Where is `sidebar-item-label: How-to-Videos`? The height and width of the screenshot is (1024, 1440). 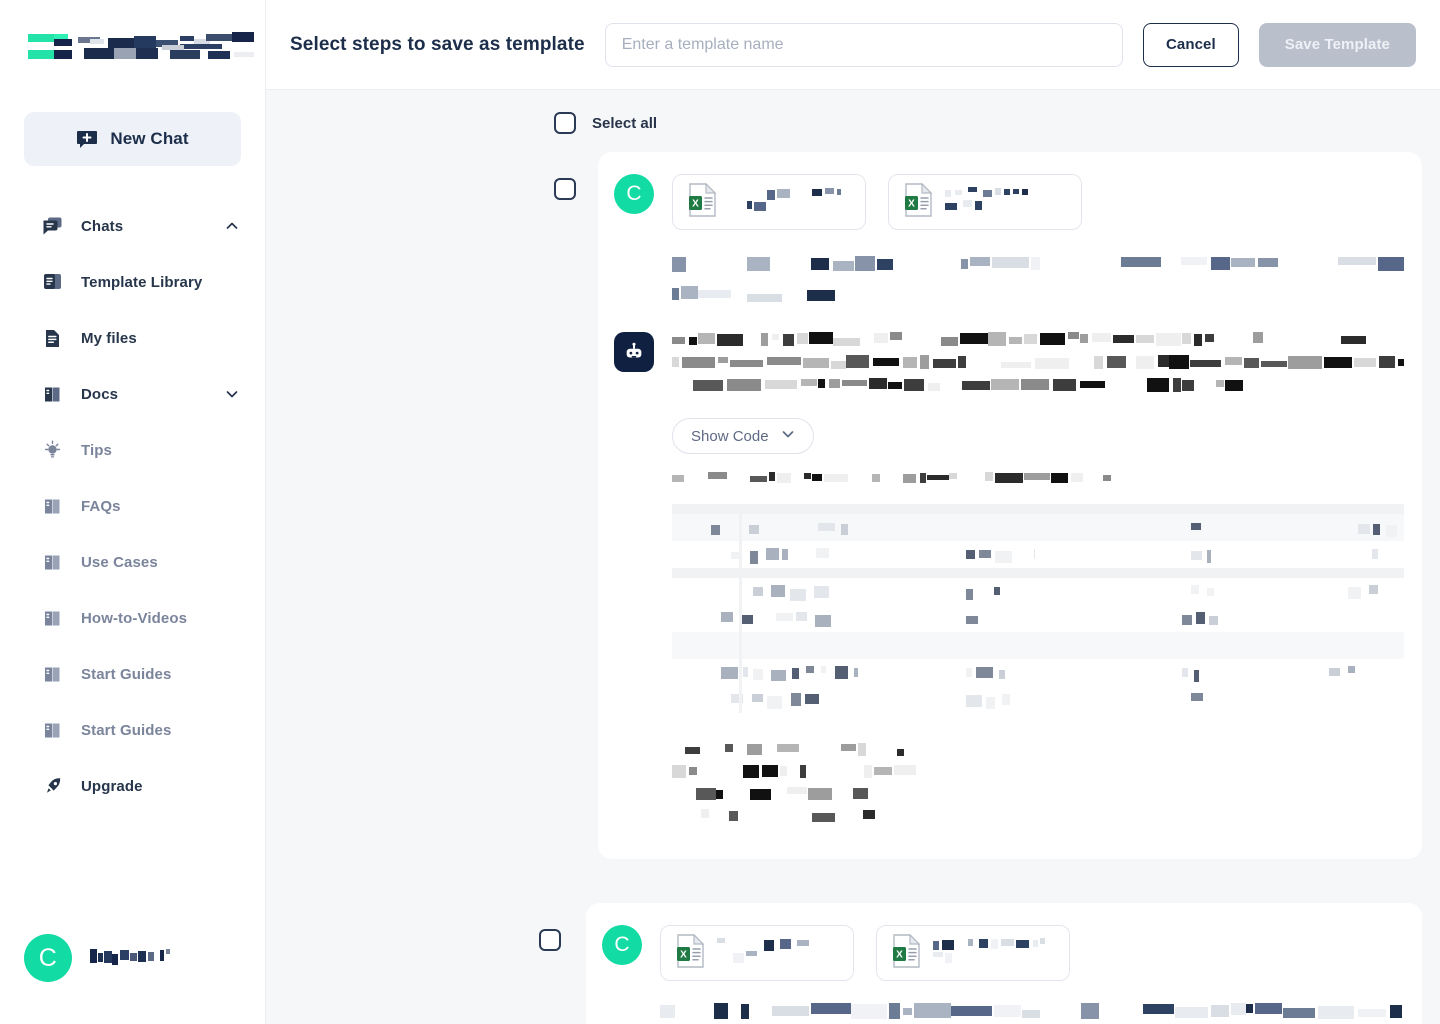
sidebar-item-label: How-to-Videos is located at coordinates (134, 618).